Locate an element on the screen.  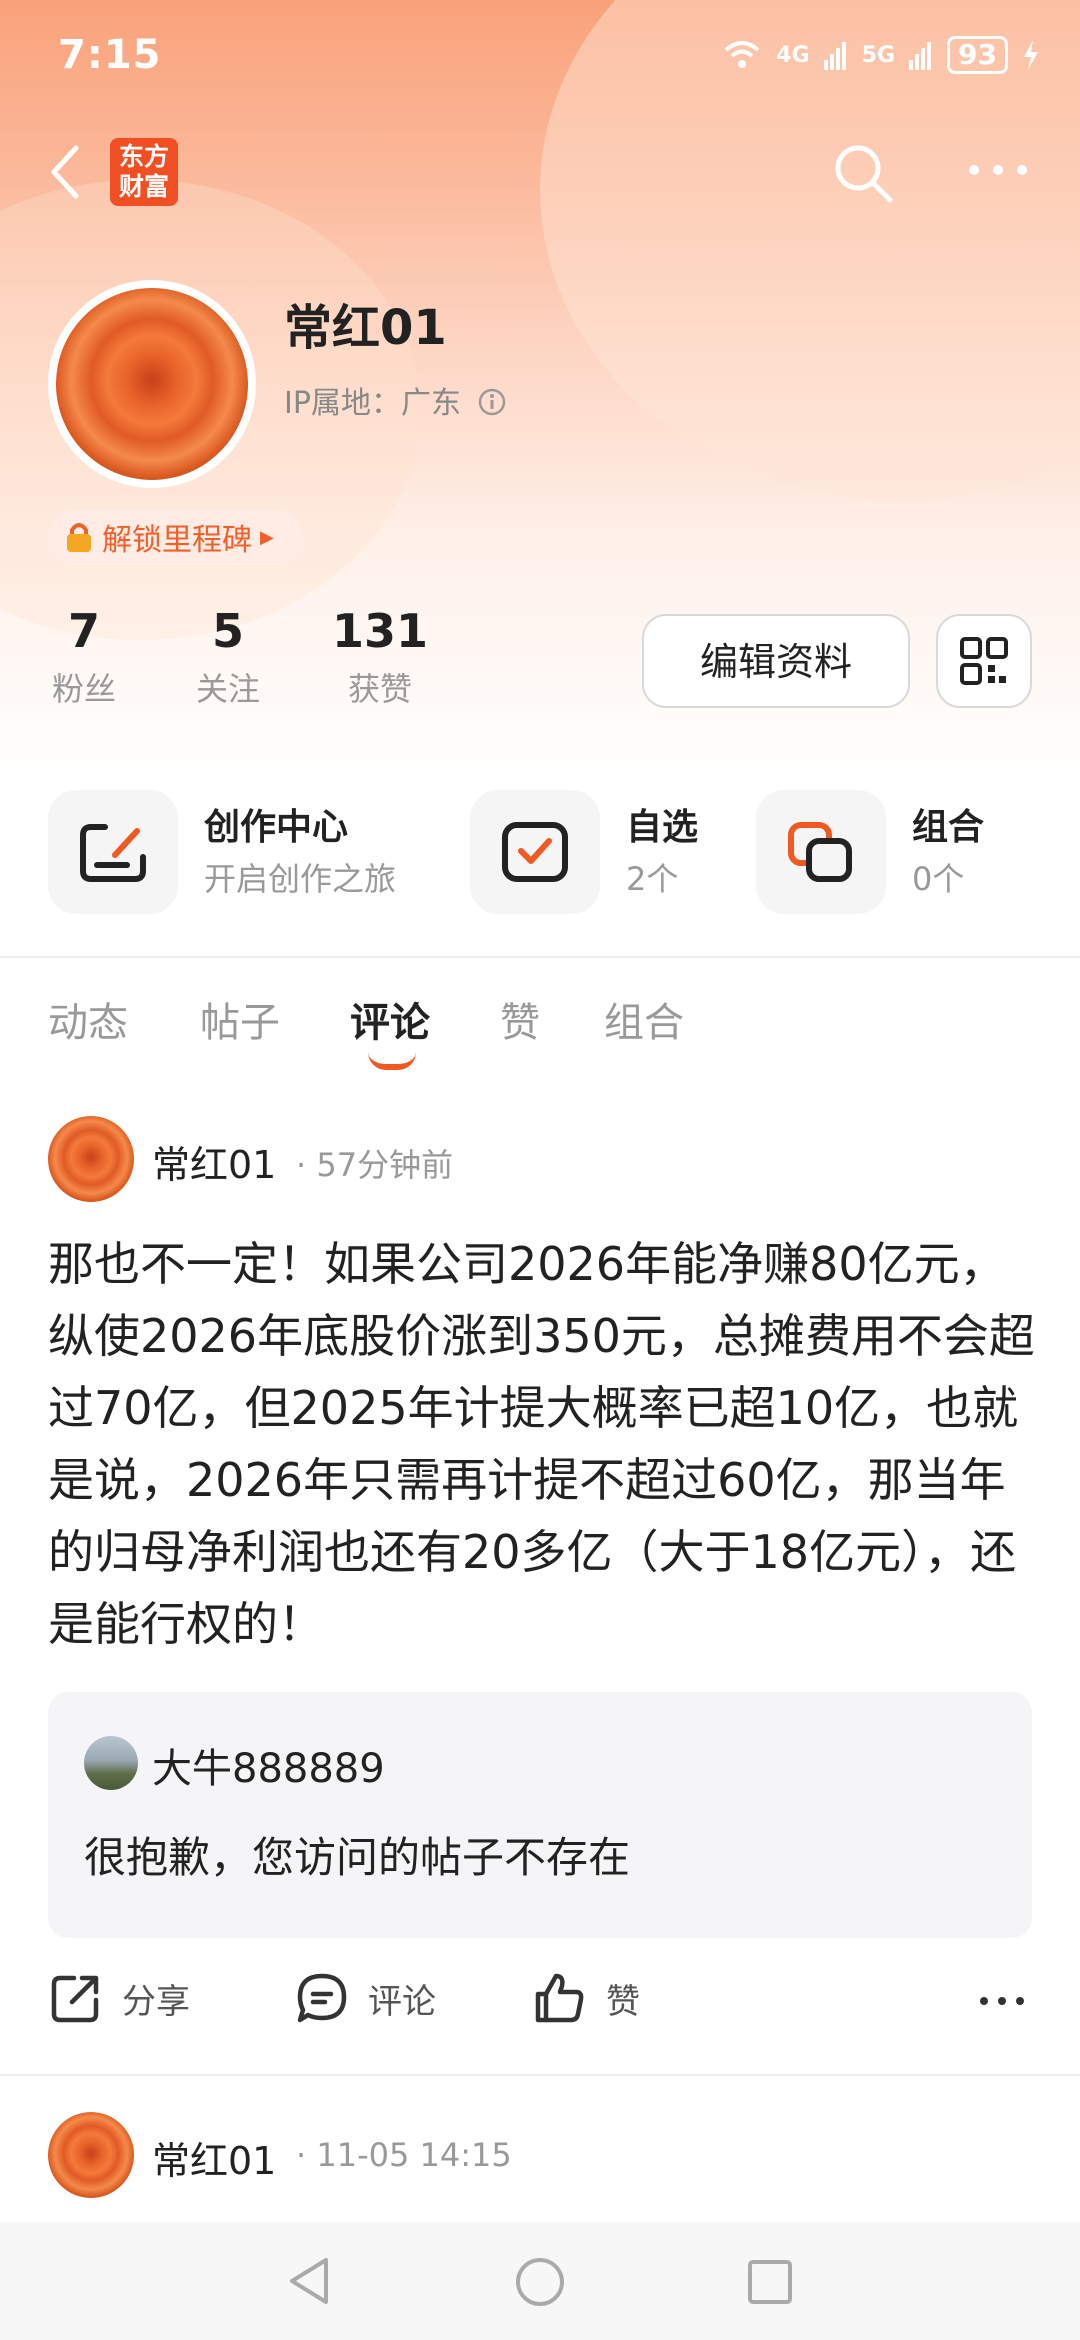
post-time-text: 57分钟前 is located at coordinates (385, 1165).